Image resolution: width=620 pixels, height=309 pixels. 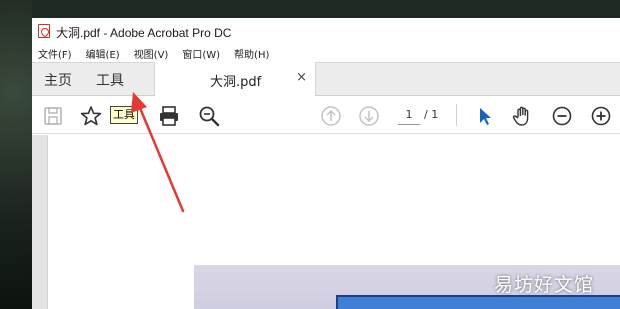 What do you see at coordinates (144, 33) in the screenshot?
I see `window-title: 大洞.pdf - Adobe Acrobat Pro DC` at bounding box center [144, 33].